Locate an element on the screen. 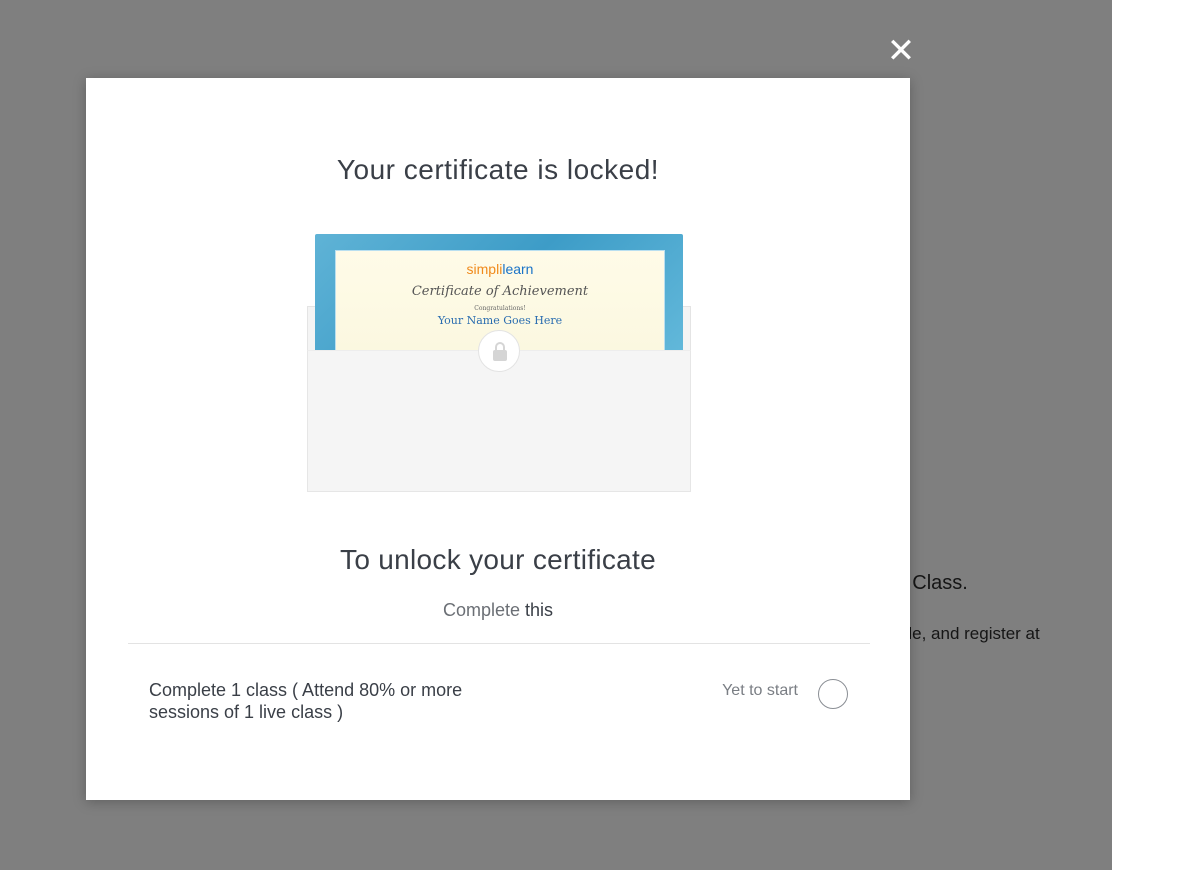  logo-simpl: simpl is located at coordinates (483, 269).